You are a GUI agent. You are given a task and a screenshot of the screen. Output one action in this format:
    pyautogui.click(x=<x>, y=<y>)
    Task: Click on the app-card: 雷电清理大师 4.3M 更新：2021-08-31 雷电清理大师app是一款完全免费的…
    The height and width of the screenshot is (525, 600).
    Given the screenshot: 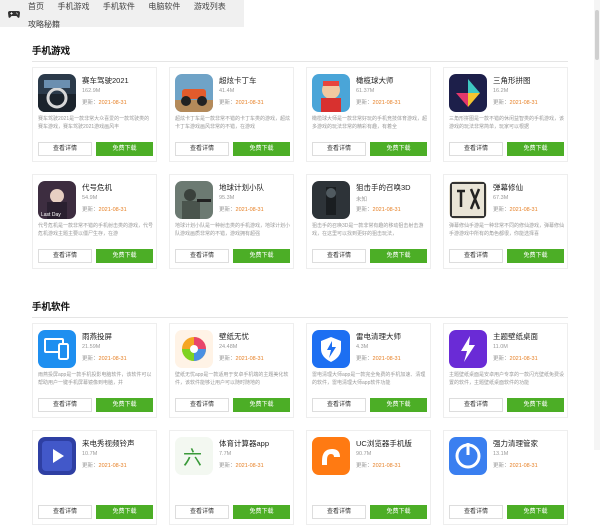 What is the action you would take?
    pyautogui.click(x=368, y=370)
    